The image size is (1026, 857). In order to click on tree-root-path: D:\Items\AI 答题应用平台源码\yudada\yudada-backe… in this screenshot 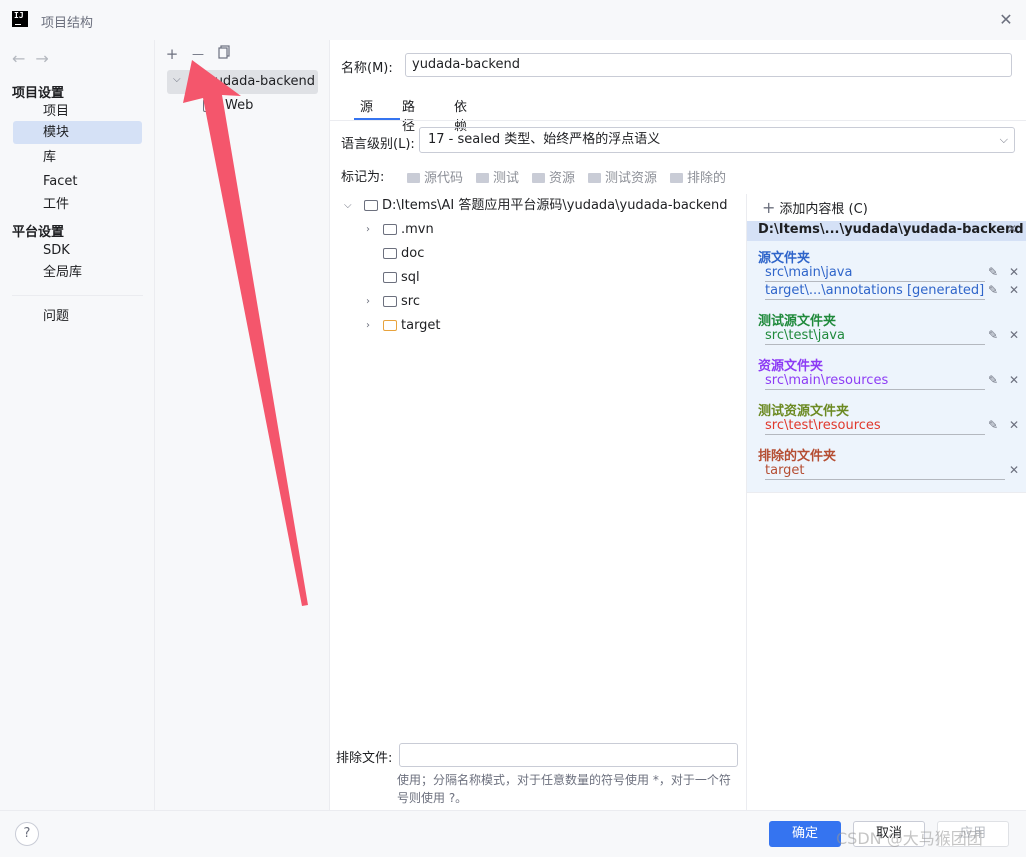, I will do `click(555, 205)`.